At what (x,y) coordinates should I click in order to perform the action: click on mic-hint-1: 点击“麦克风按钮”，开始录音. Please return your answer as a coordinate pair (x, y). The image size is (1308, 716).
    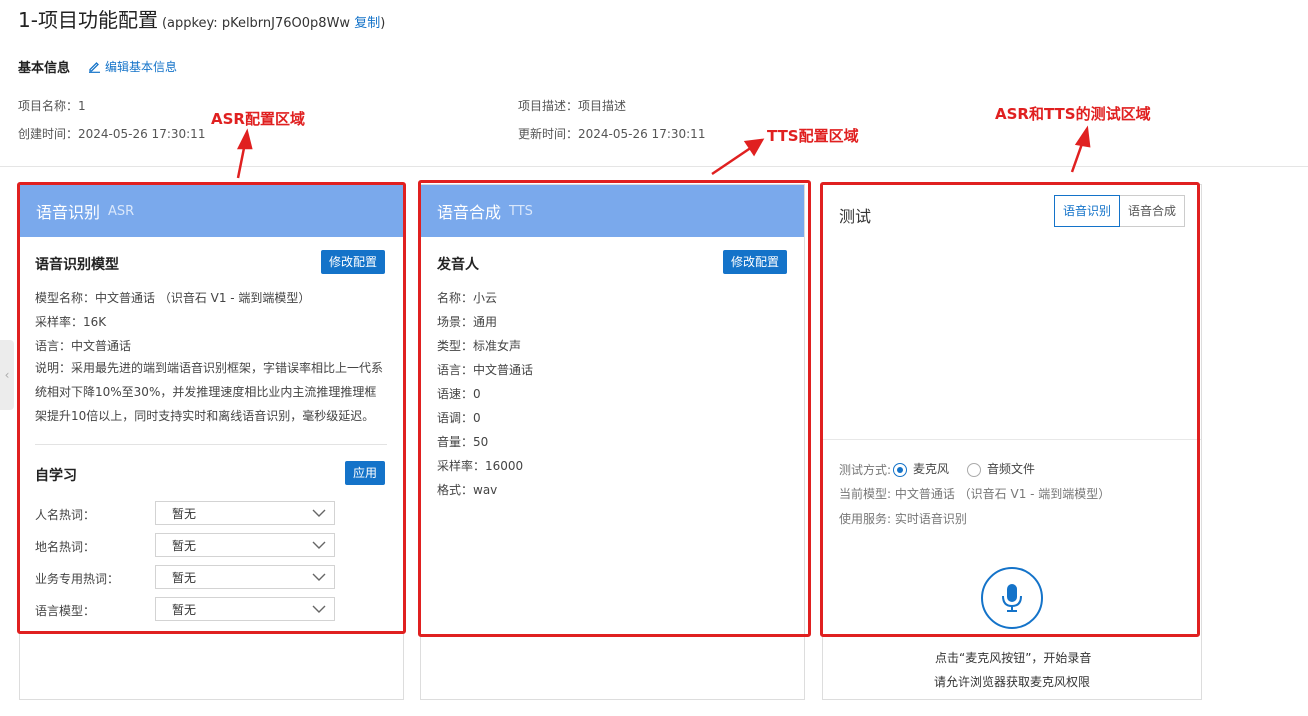
    Looking at the image, I should click on (1013, 658).